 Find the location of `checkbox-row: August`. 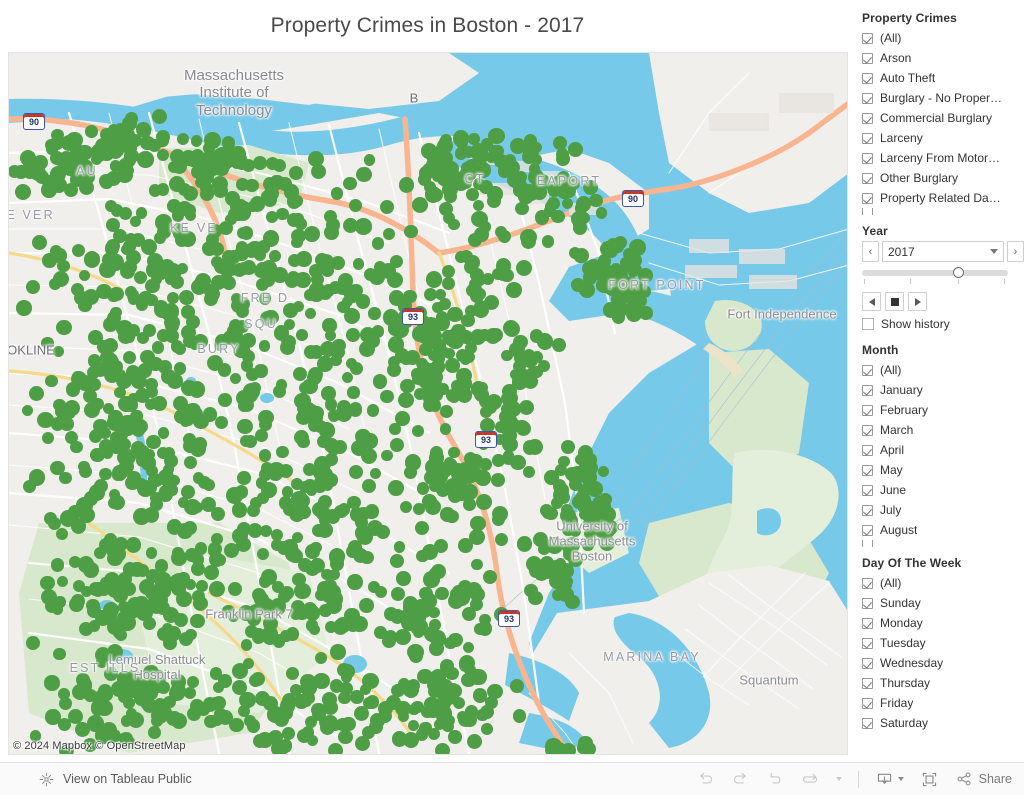

checkbox-row: August is located at coordinates (943, 530).